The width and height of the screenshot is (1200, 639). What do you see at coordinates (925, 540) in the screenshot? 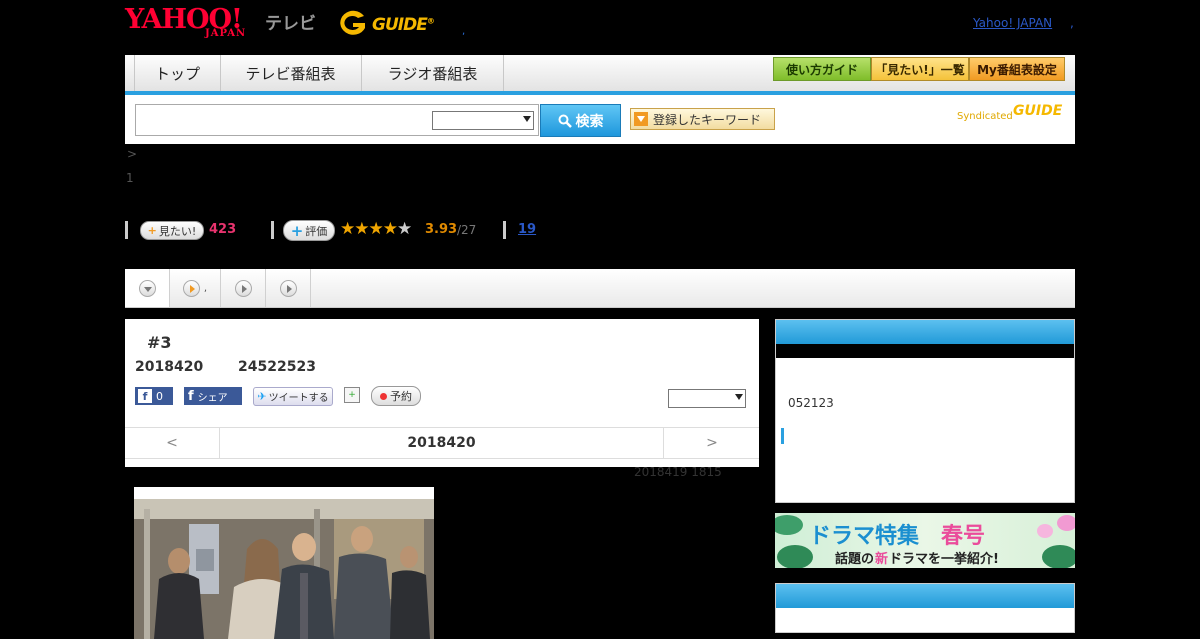
I see `drama-special-banner: ドラマ特集 春号 話題の 新 ドラマを一挙紹介!` at bounding box center [925, 540].